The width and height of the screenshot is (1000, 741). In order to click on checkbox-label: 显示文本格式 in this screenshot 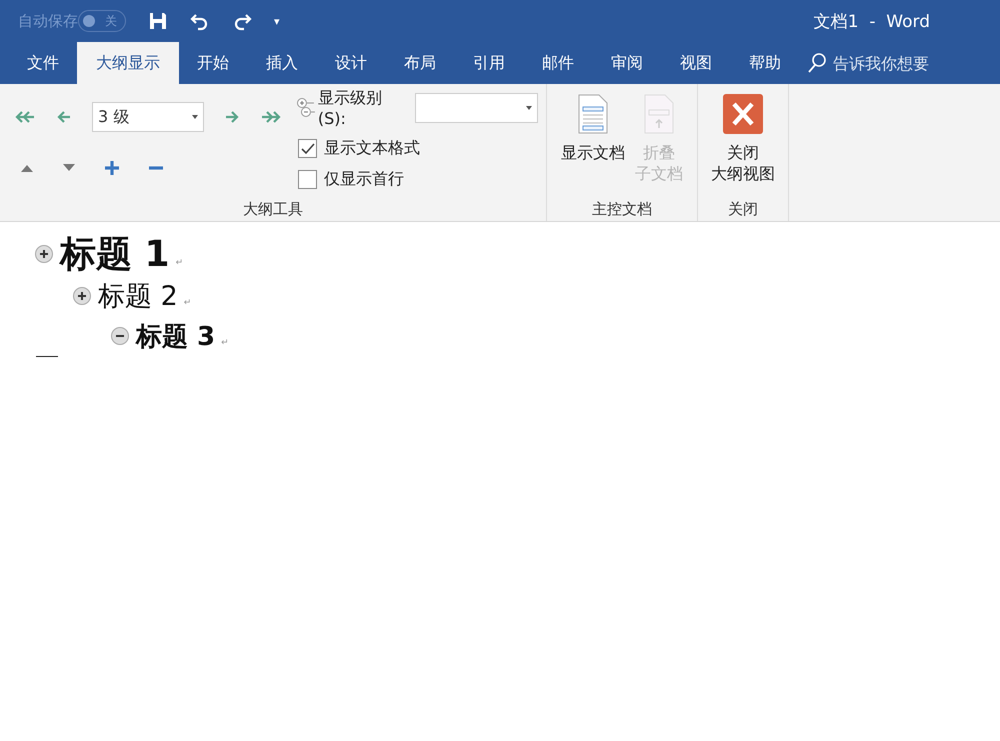, I will do `click(372, 148)`.